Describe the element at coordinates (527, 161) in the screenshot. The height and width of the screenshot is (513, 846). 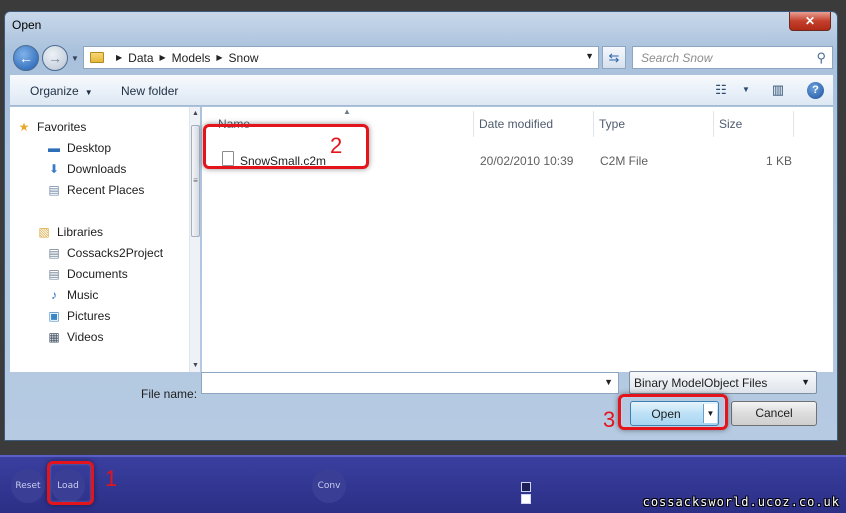
I see `file-date: 20/02/2010 10:39` at that location.